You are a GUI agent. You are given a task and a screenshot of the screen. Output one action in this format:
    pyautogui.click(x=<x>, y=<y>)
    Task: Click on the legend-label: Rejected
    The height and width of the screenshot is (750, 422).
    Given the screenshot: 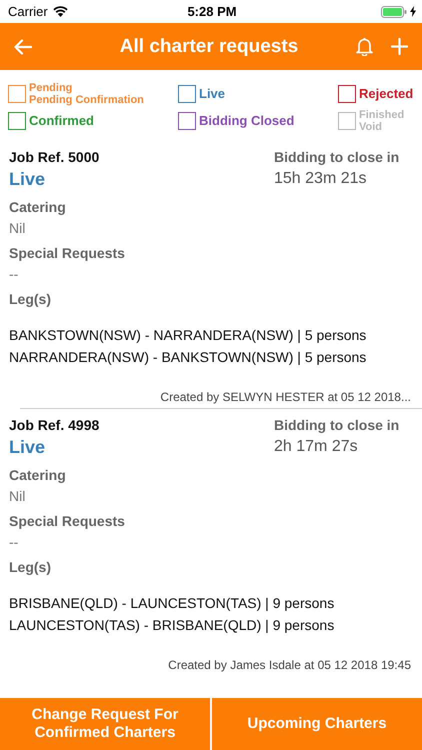 What is the action you would take?
    pyautogui.click(x=386, y=94)
    